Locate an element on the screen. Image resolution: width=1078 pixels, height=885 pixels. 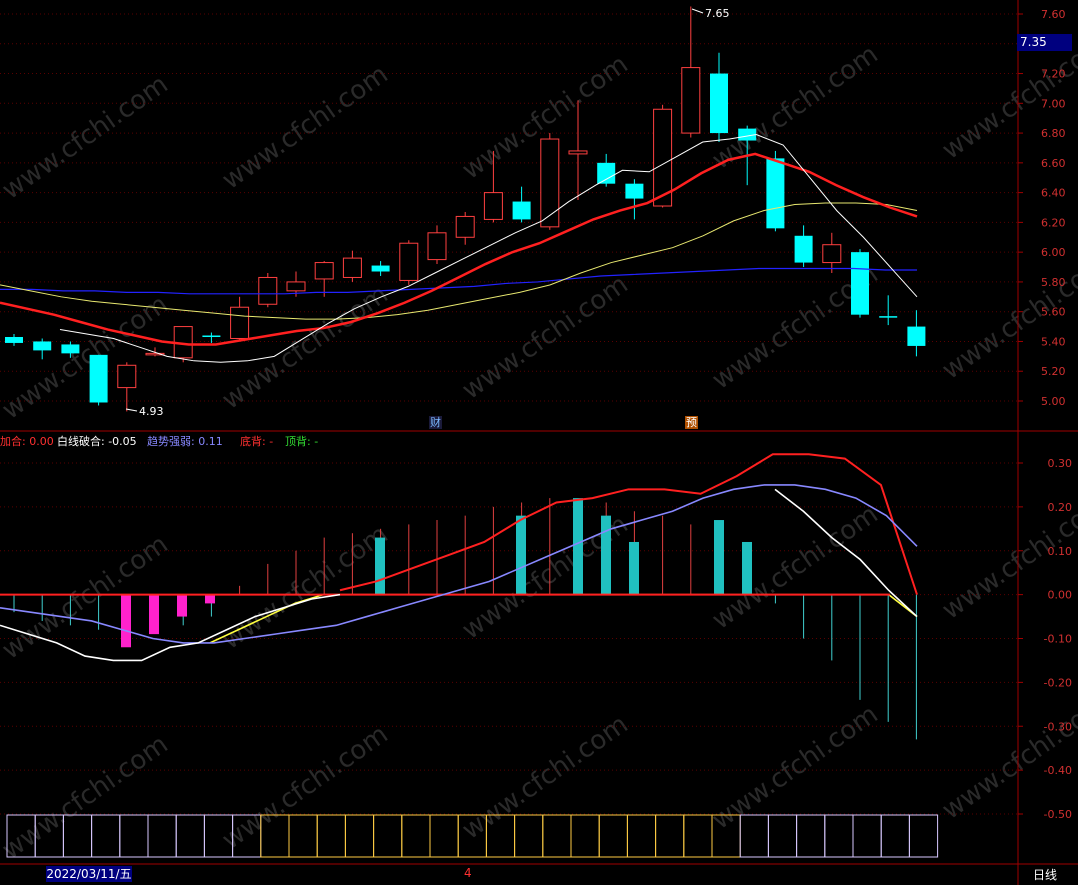
high-annotation: 7.65 is located at coordinates (717, 13).